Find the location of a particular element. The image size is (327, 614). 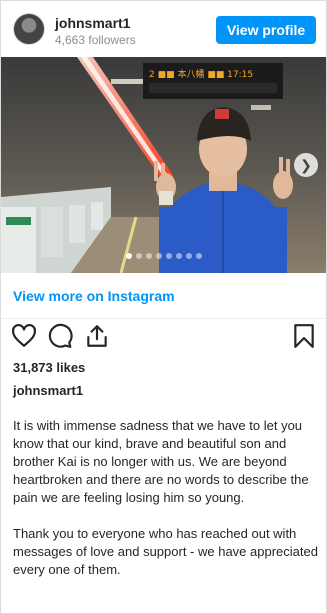

share-icon is located at coordinates (97, 336).